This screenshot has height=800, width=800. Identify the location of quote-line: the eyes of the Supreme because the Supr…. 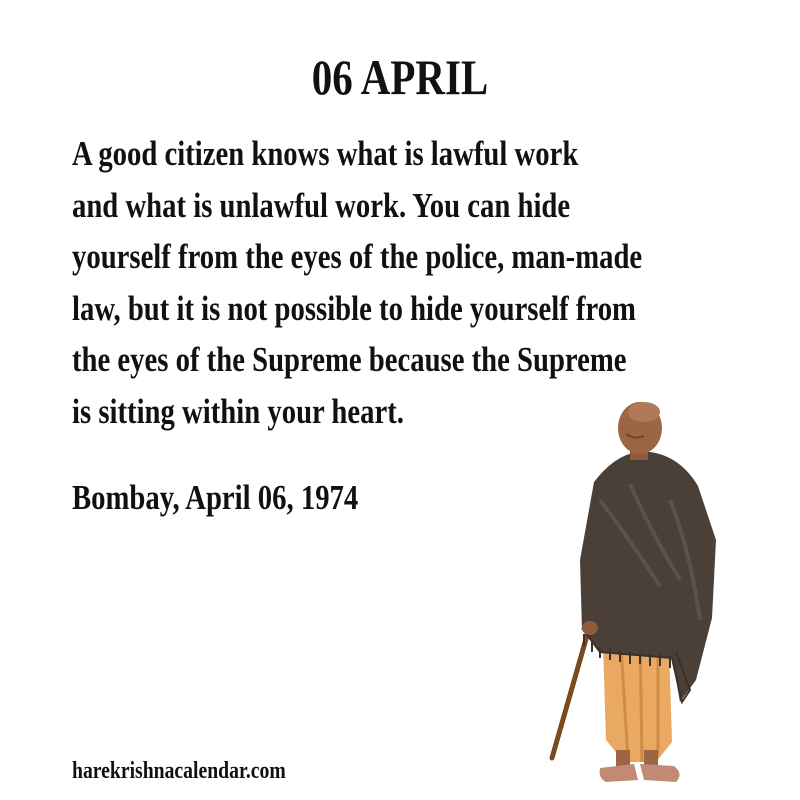
(349, 359).